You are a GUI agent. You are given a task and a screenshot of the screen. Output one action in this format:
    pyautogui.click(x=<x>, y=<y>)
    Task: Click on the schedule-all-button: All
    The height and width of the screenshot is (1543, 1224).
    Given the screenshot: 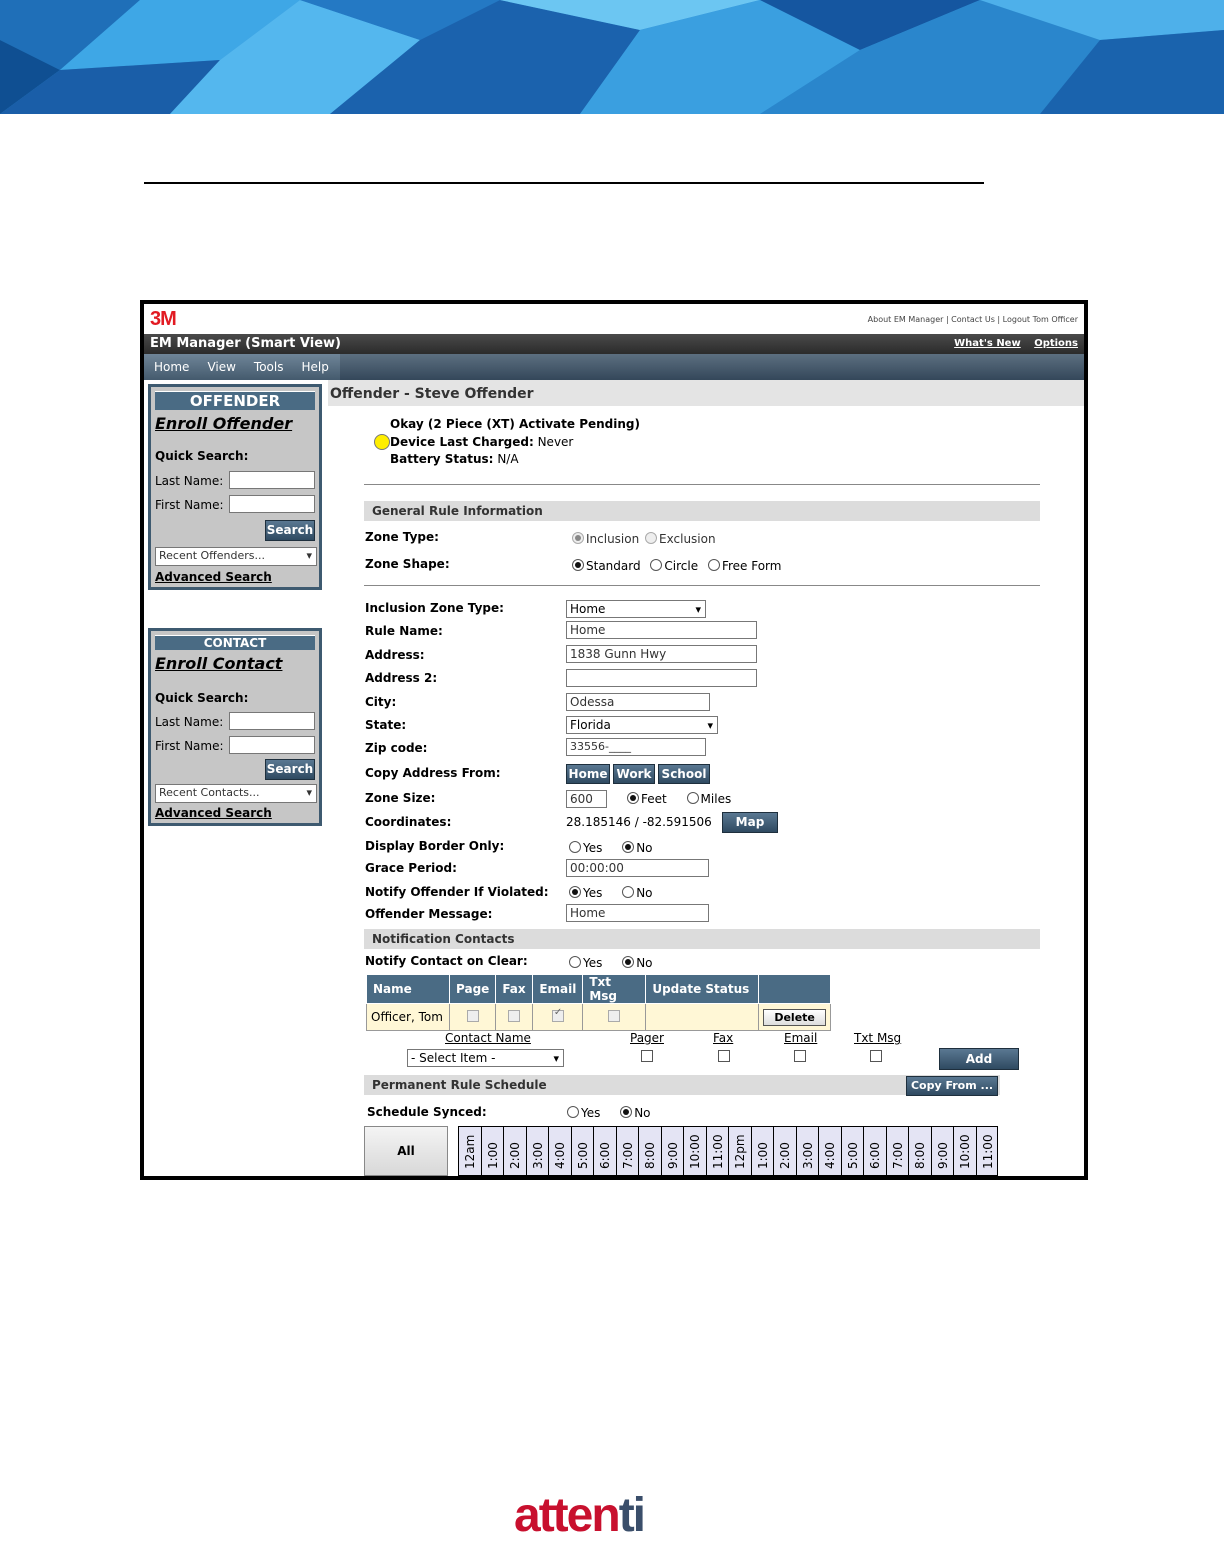 What is the action you would take?
    pyautogui.click(x=406, y=1151)
    